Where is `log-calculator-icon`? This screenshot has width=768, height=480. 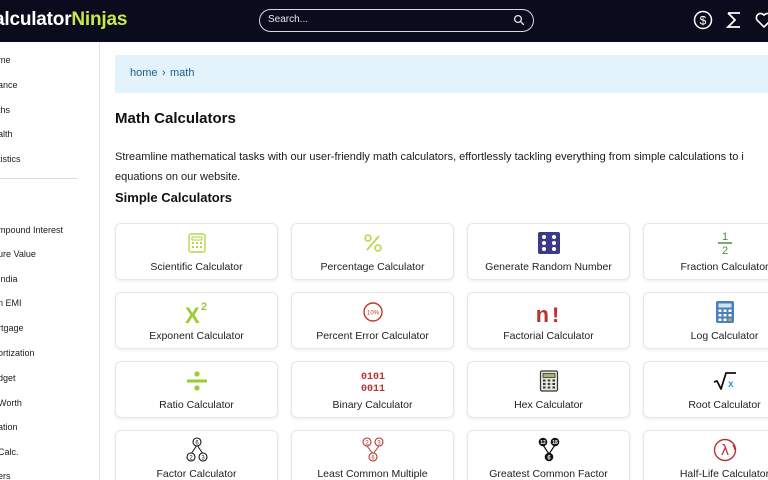 log-calculator-icon is located at coordinates (724, 312).